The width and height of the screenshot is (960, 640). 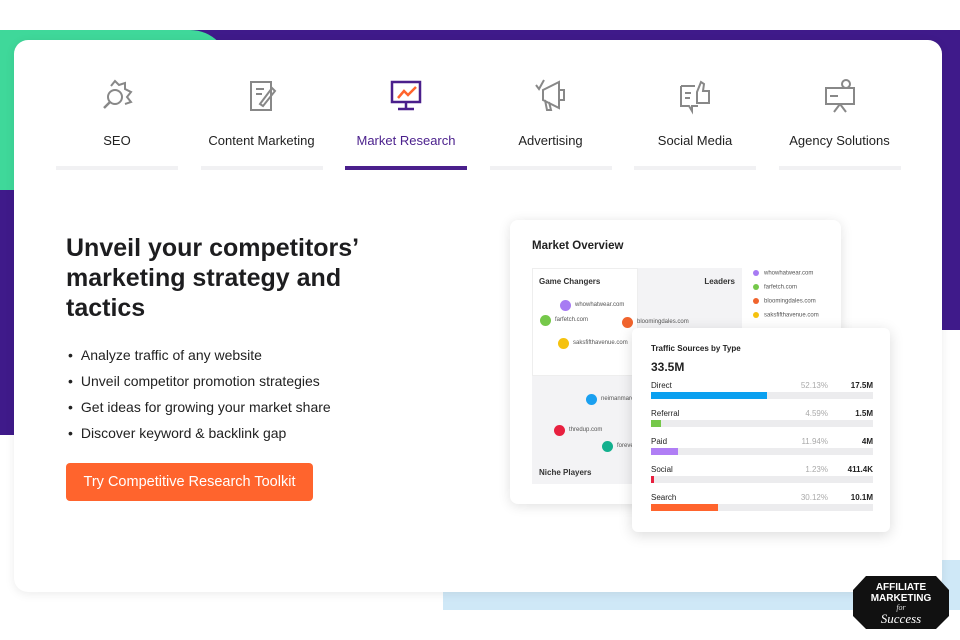 What do you see at coordinates (600, 305) in the screenshot?
I see `point-label: whowhatwear.com` at bounding box center [600, 305].